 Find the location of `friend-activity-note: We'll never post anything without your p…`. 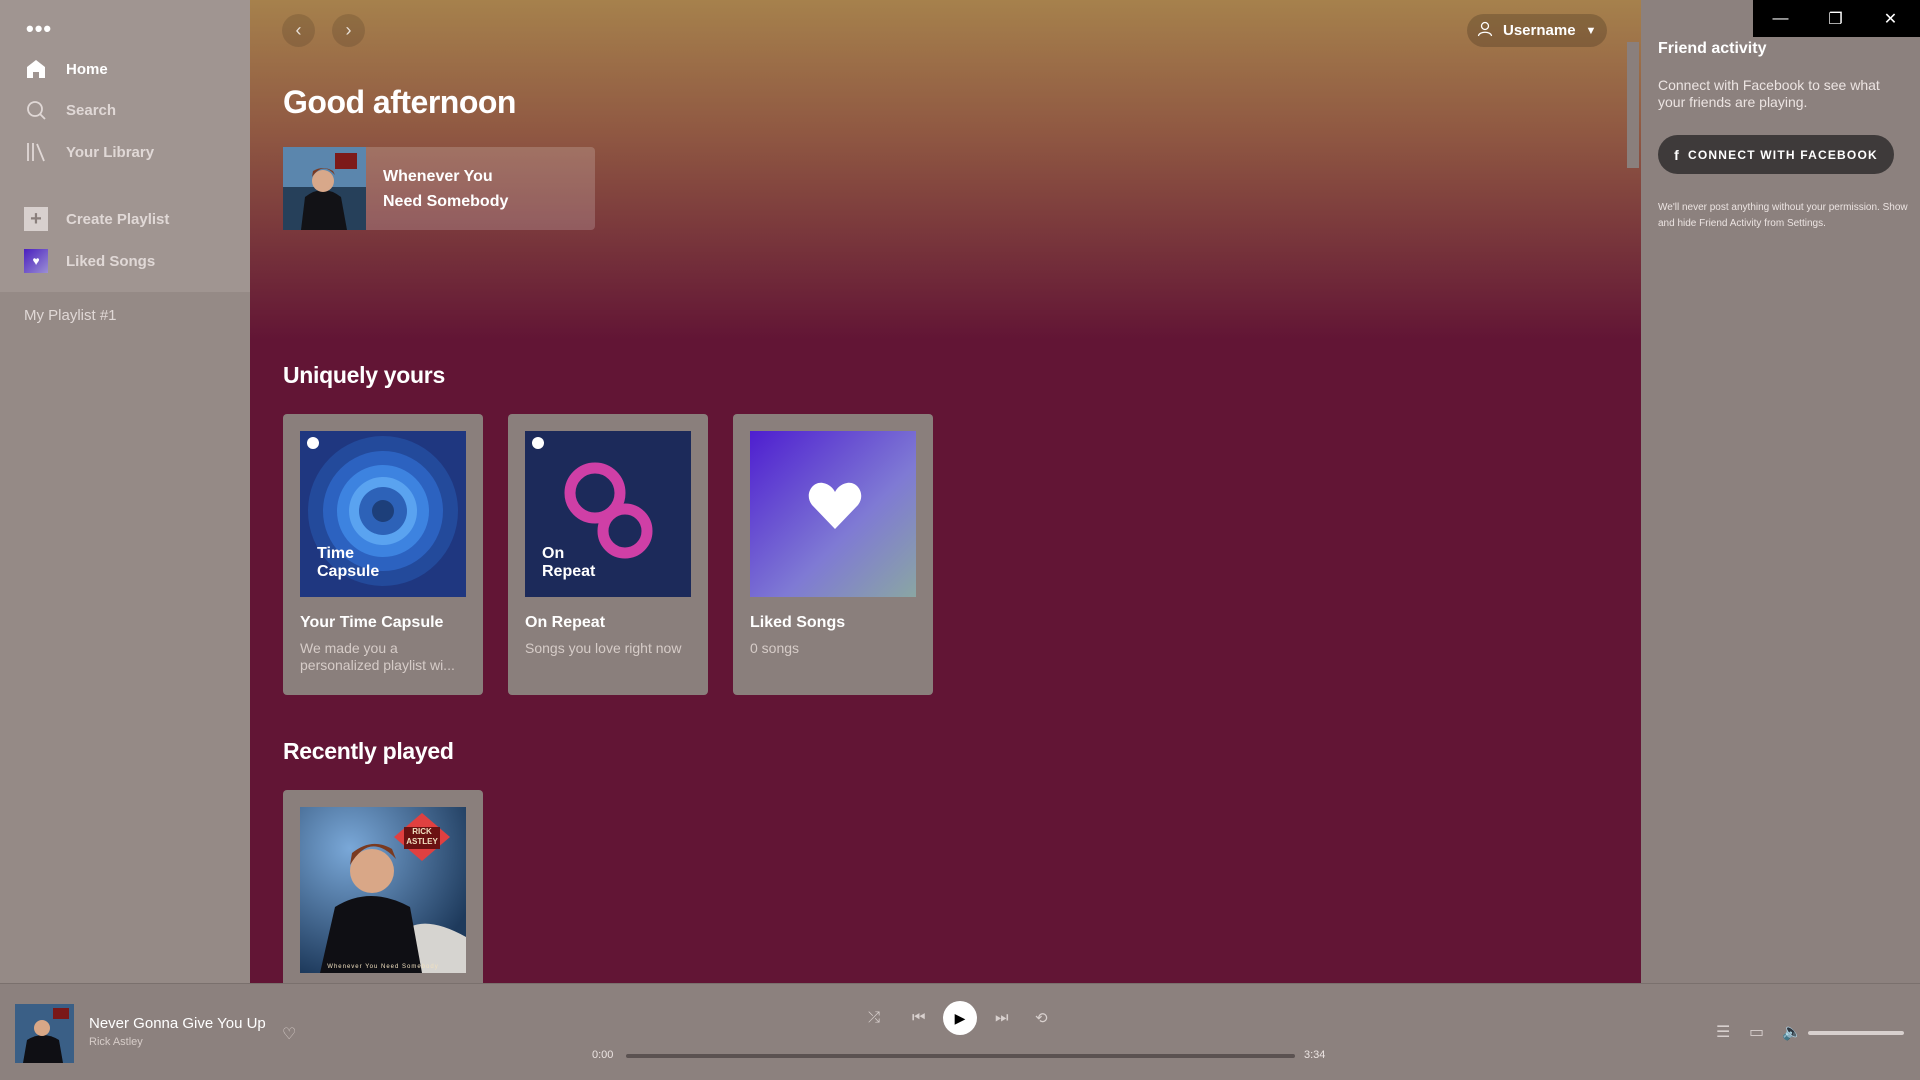

friend-activity-note: We'll never post anything without your p… is located at coordinates (1783, 215).